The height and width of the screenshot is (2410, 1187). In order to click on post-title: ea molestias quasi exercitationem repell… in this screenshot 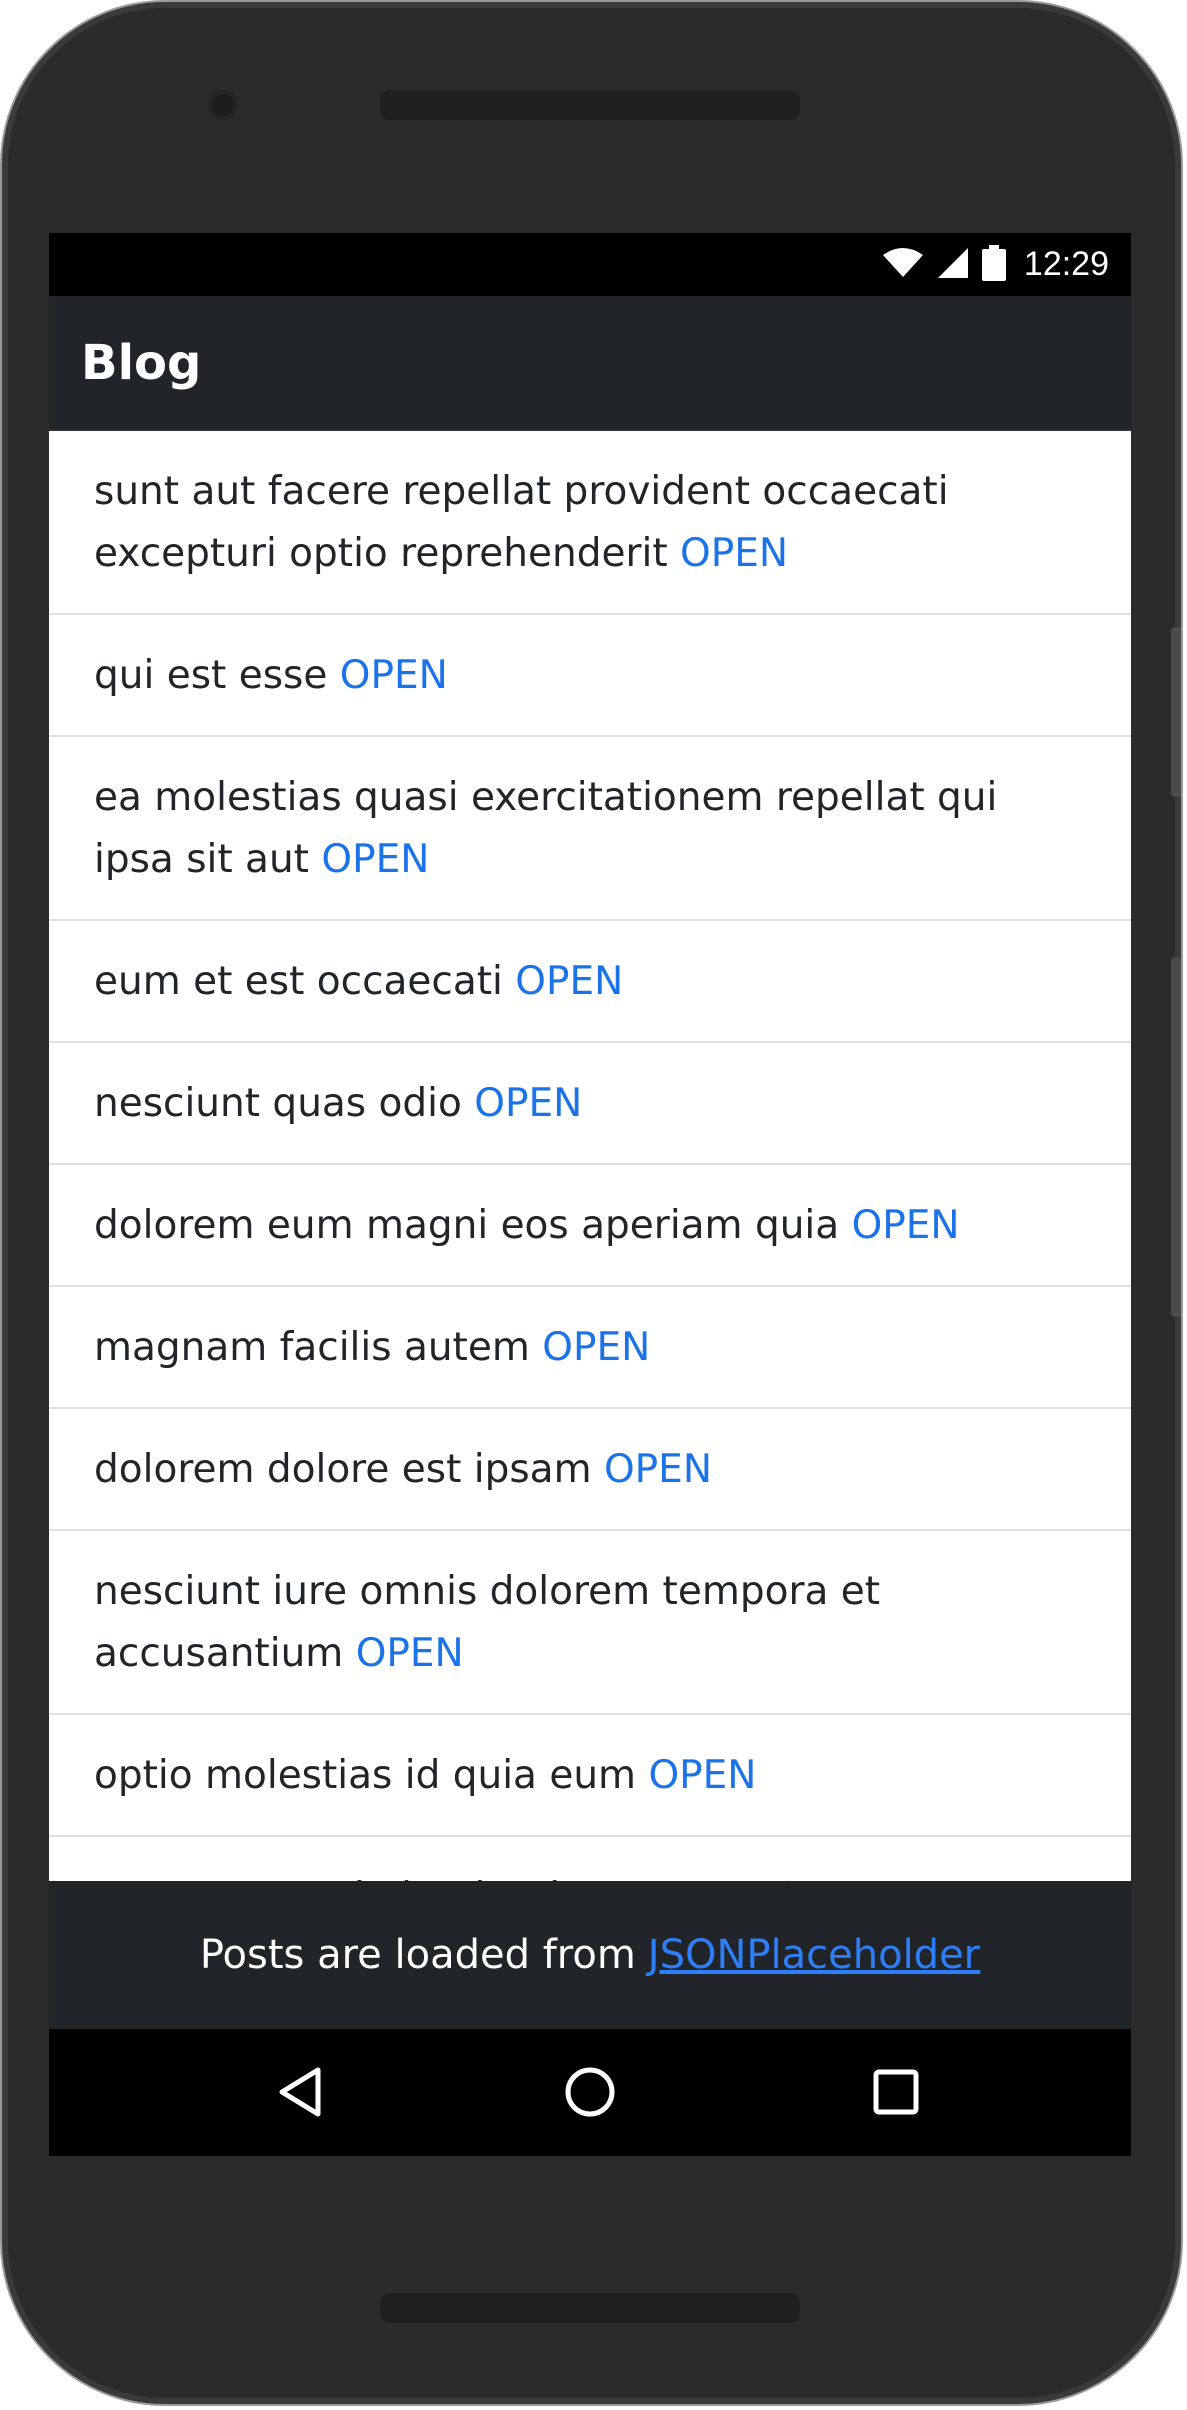, I will do `click(546, 828)`.